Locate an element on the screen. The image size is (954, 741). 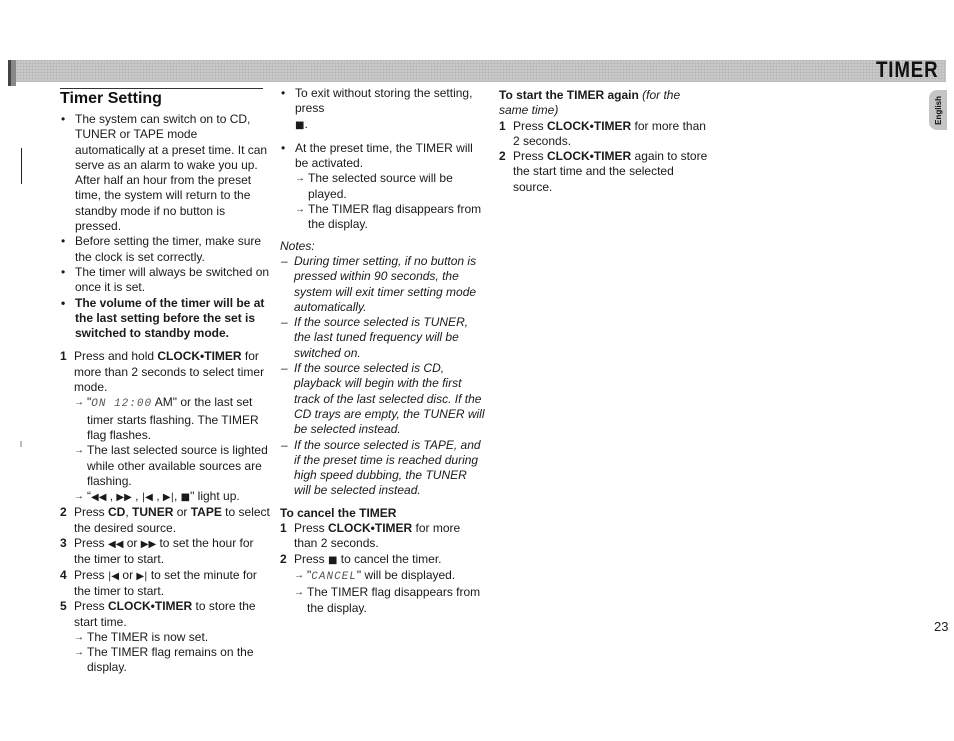
language-tab: English is located at coordinates (938, 110).